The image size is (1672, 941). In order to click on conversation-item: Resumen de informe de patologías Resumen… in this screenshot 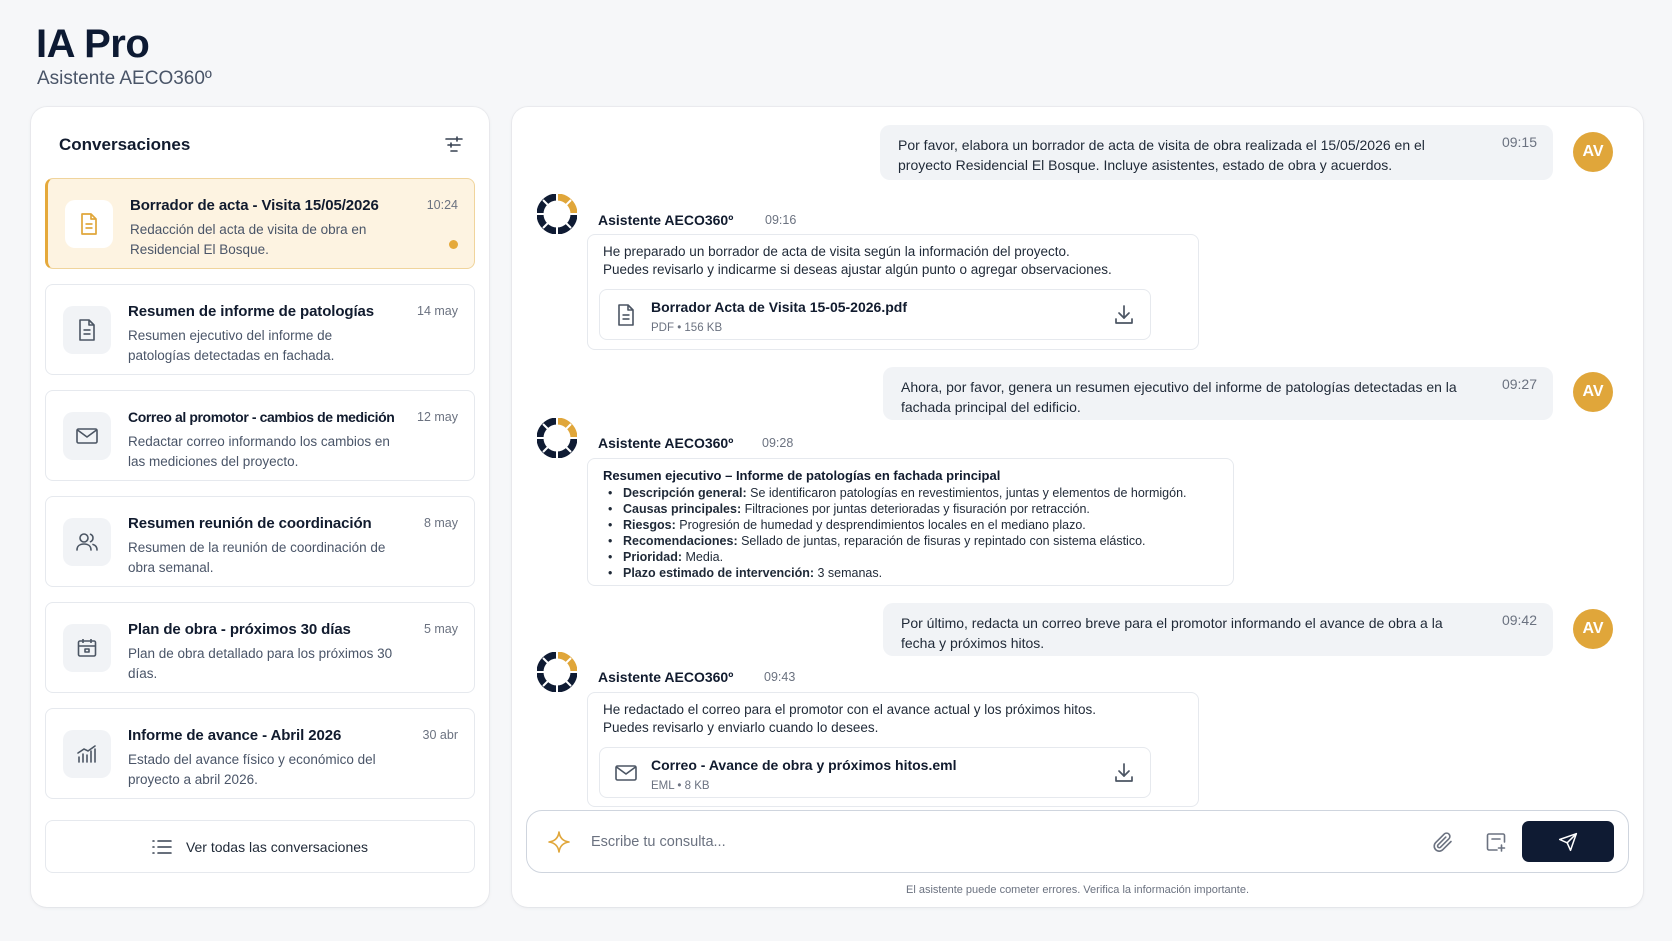, I will do `click(260, 329)`.